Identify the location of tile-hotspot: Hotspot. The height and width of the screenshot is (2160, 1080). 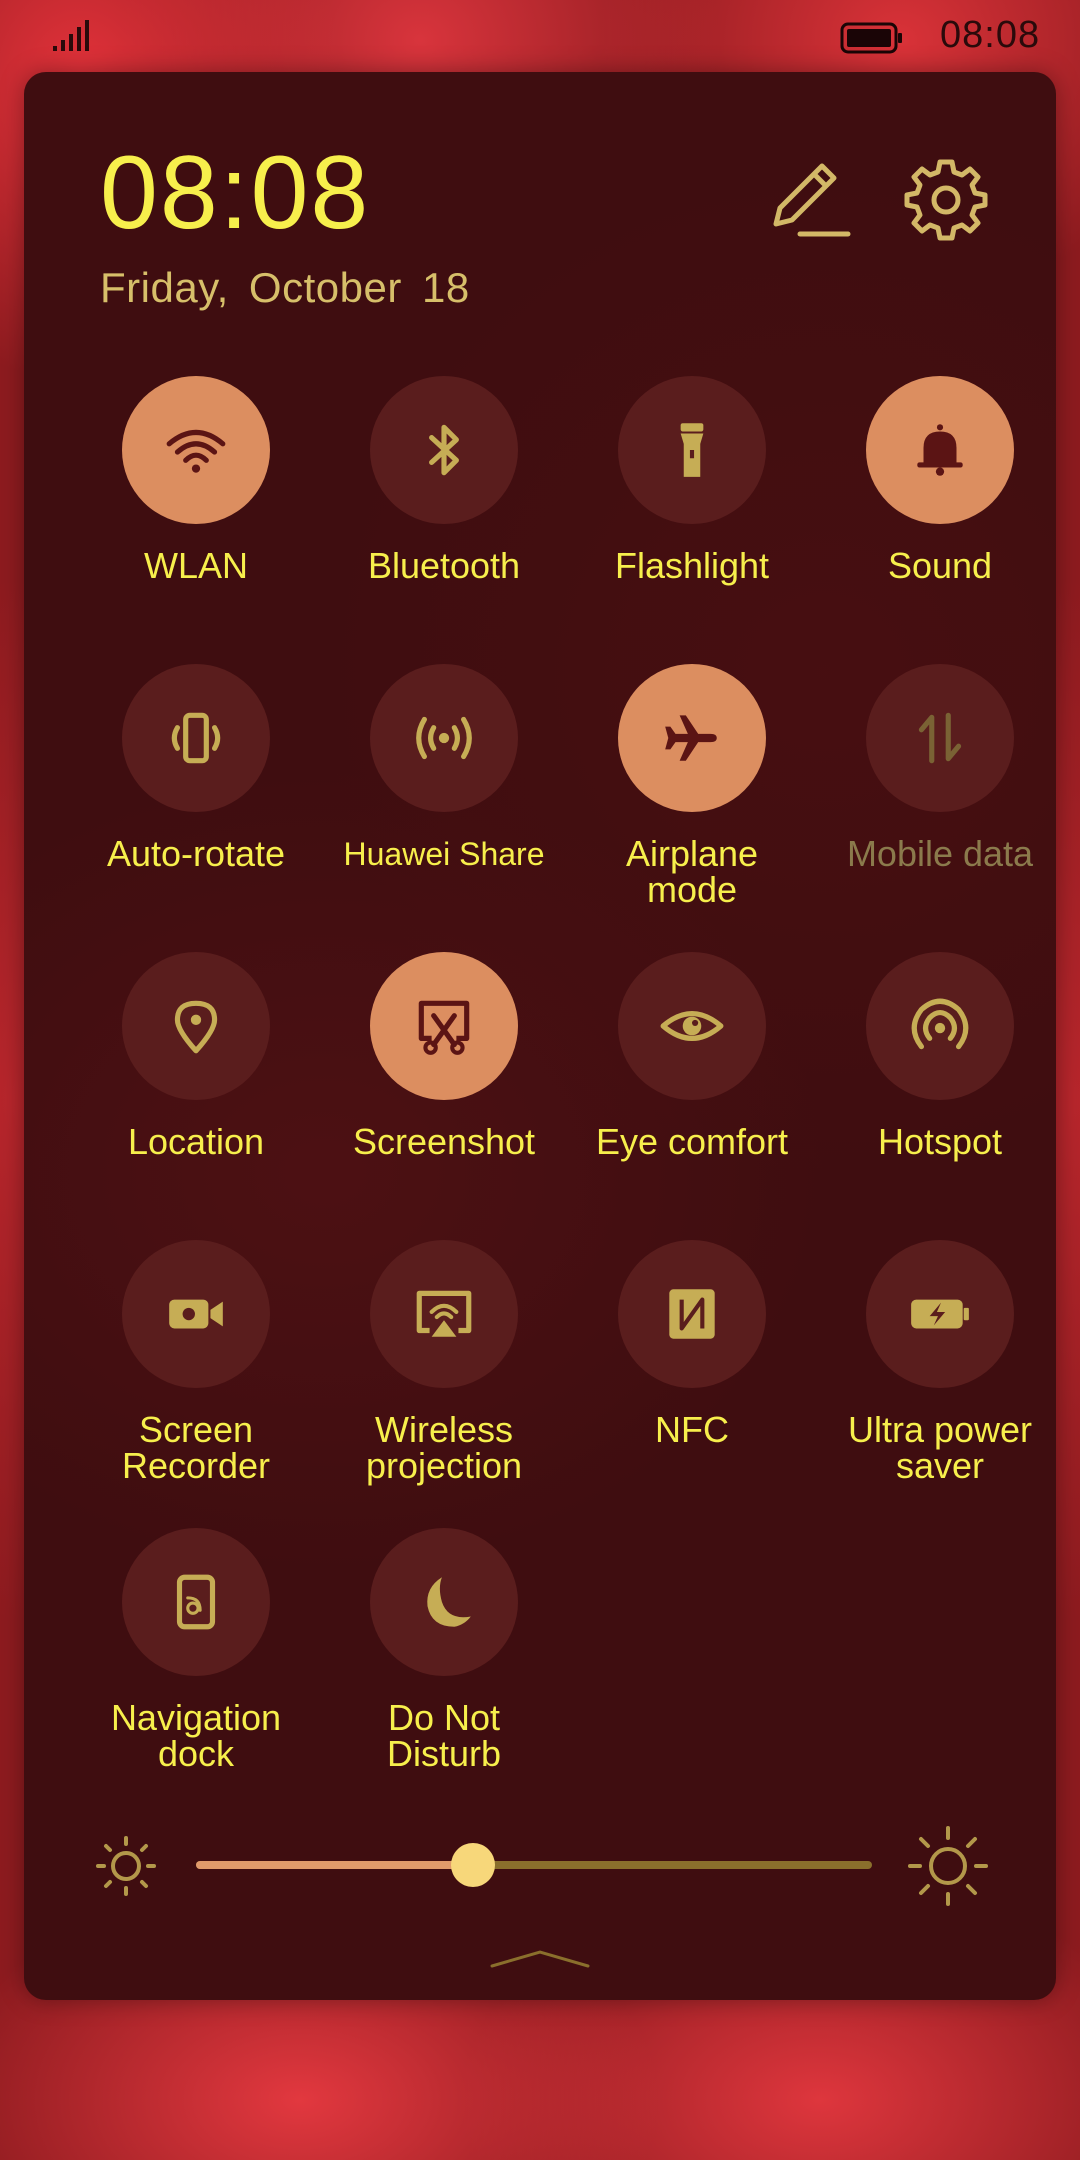
(940, 1082).